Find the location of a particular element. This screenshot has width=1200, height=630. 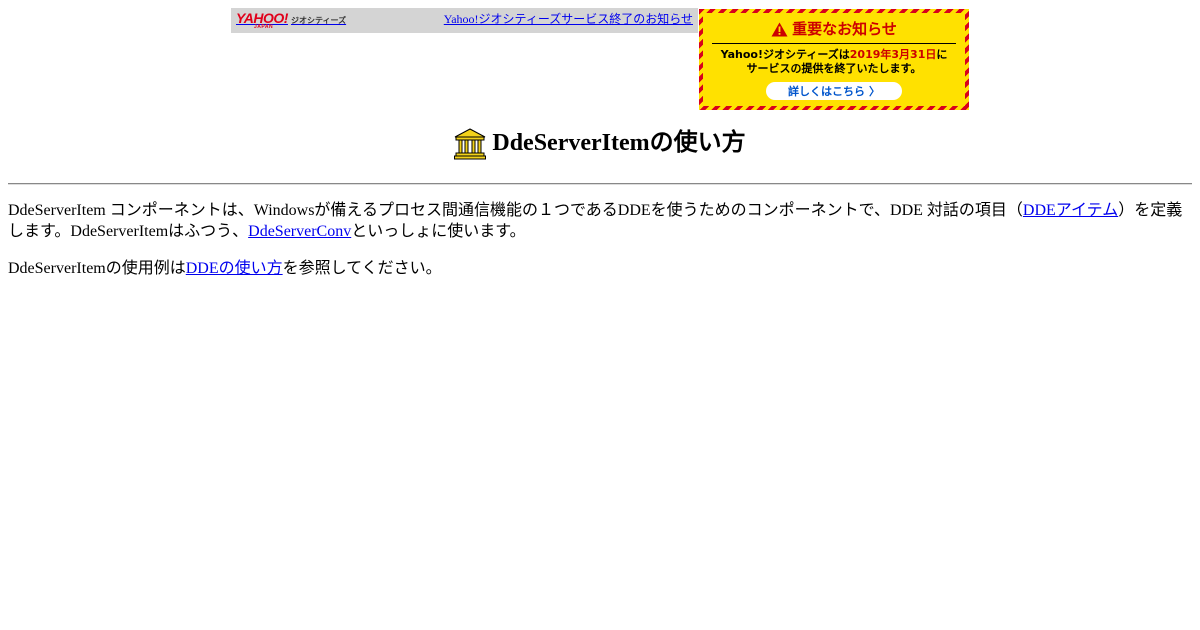

yahoo-geocities-logo: YAHOO! JAPAN ジオシティーズ is located at coordinates (291, 20).